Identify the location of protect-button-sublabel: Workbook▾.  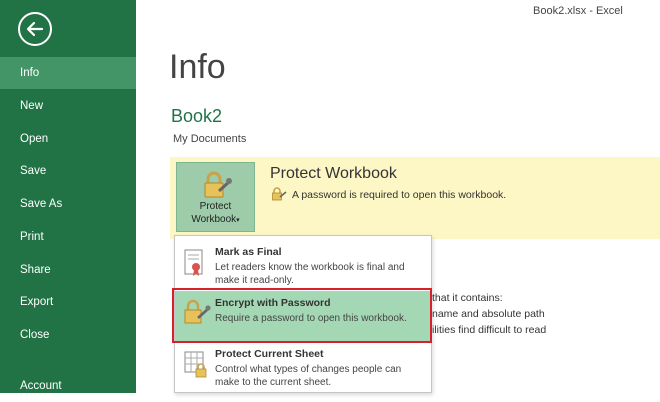
(215, 219).